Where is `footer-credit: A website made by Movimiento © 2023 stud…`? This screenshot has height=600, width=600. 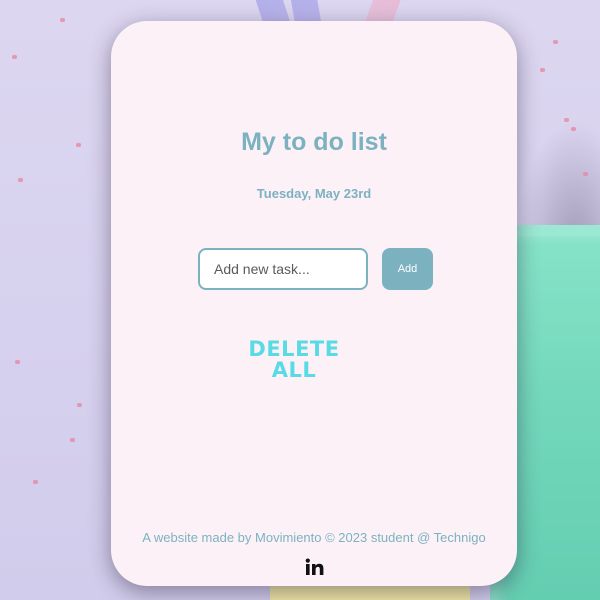 footer-credit: A website made by Movimiento © 2023 stud… is located at coordinates (314, 537).